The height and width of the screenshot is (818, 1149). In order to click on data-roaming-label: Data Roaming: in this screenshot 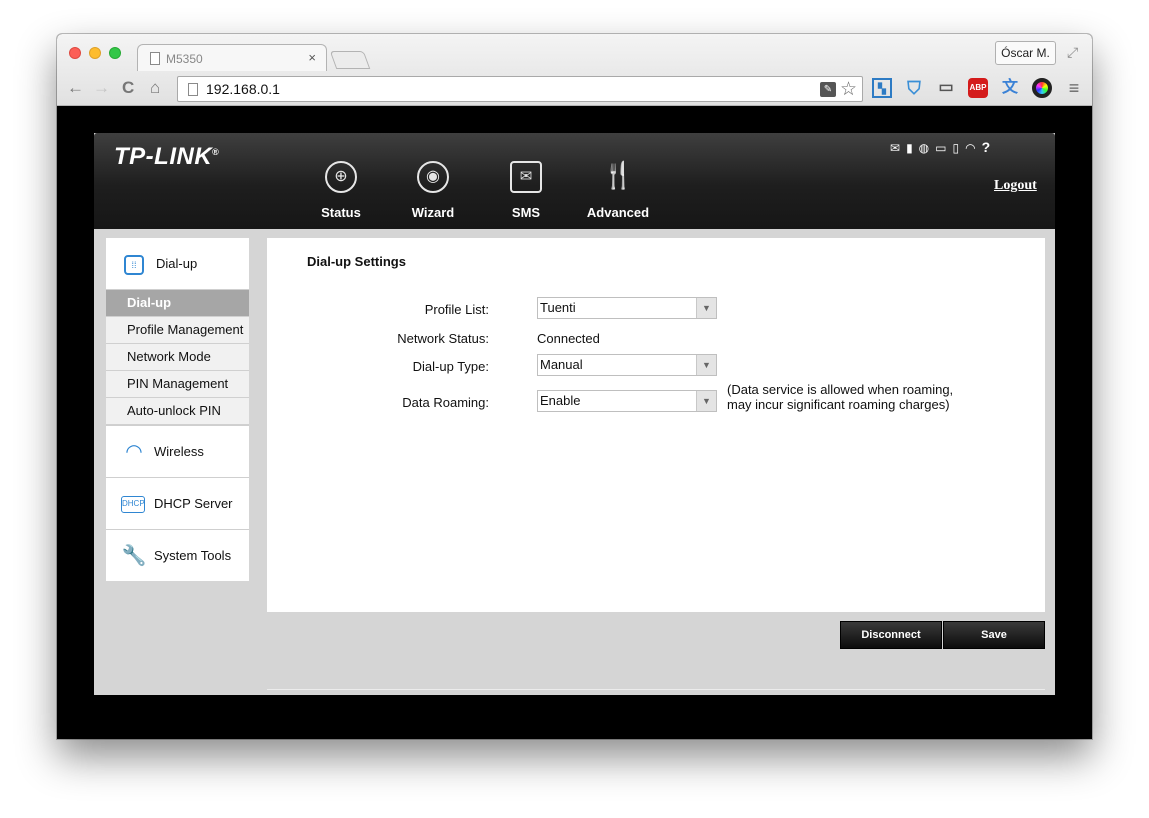, I will do `click(445, 402)`.